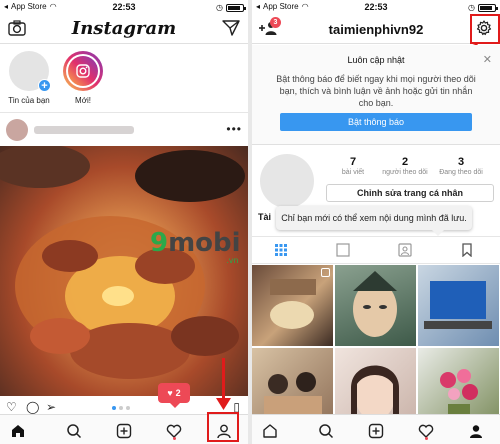 This screenshot has width=500, height=444. I want to click on profile-name: Tài, so click(265, 217).